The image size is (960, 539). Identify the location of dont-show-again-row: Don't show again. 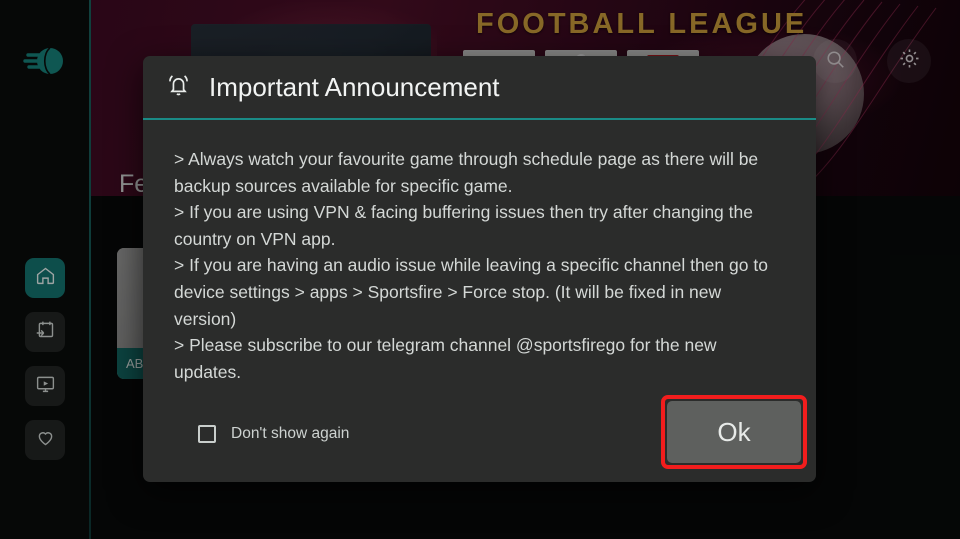
(273, 434).